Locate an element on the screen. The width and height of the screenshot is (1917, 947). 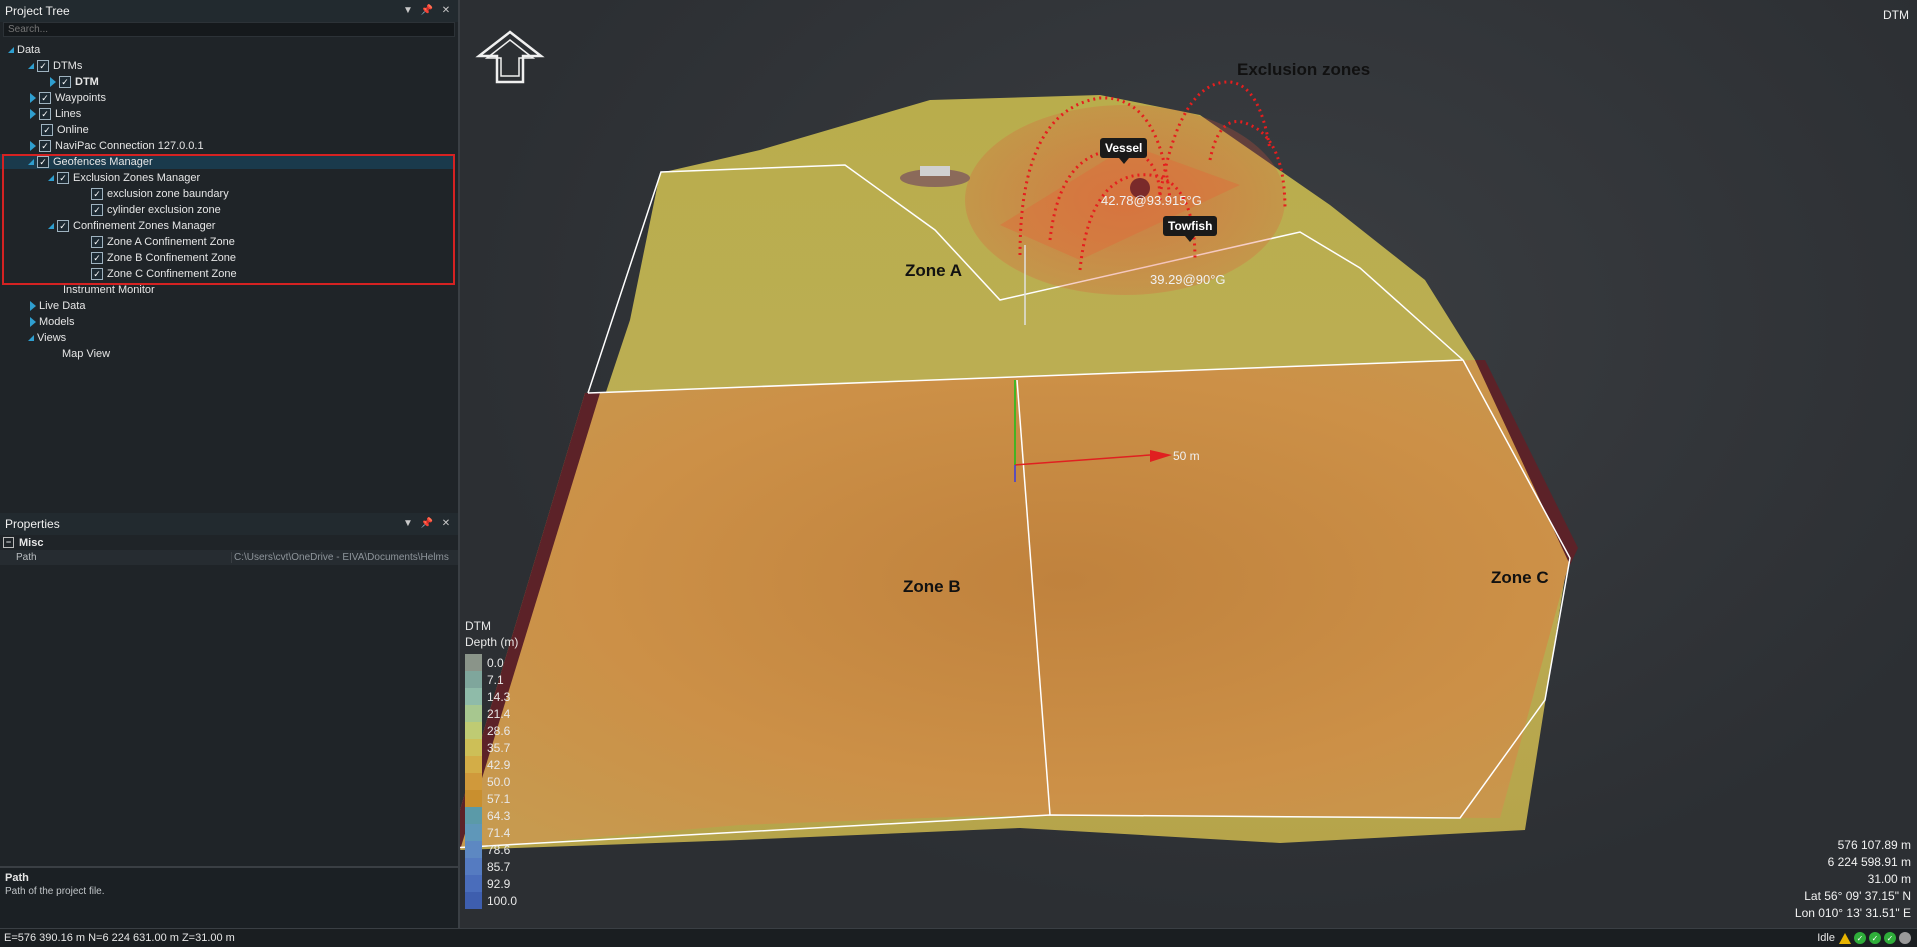
tree-item: ✓ NaviPac Connection 127.0.0.1 is located at coordinates (102, 145).